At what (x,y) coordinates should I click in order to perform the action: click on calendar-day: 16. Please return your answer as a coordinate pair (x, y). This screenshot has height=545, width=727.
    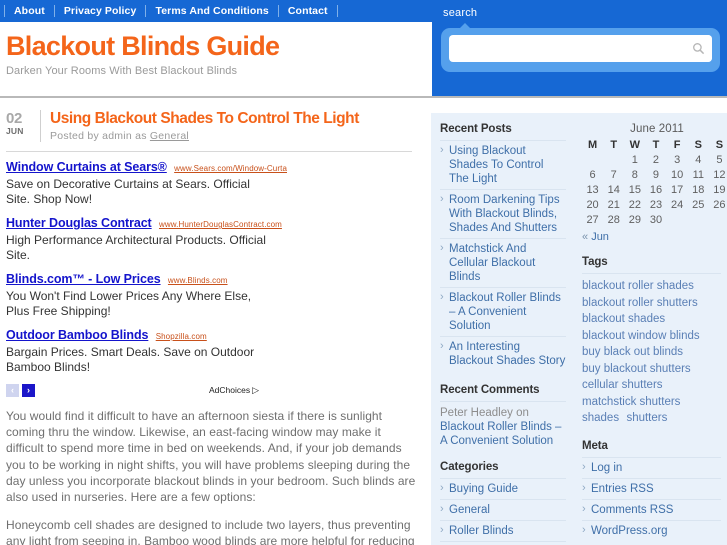
    Looking at the image, I should click on (656, 189).